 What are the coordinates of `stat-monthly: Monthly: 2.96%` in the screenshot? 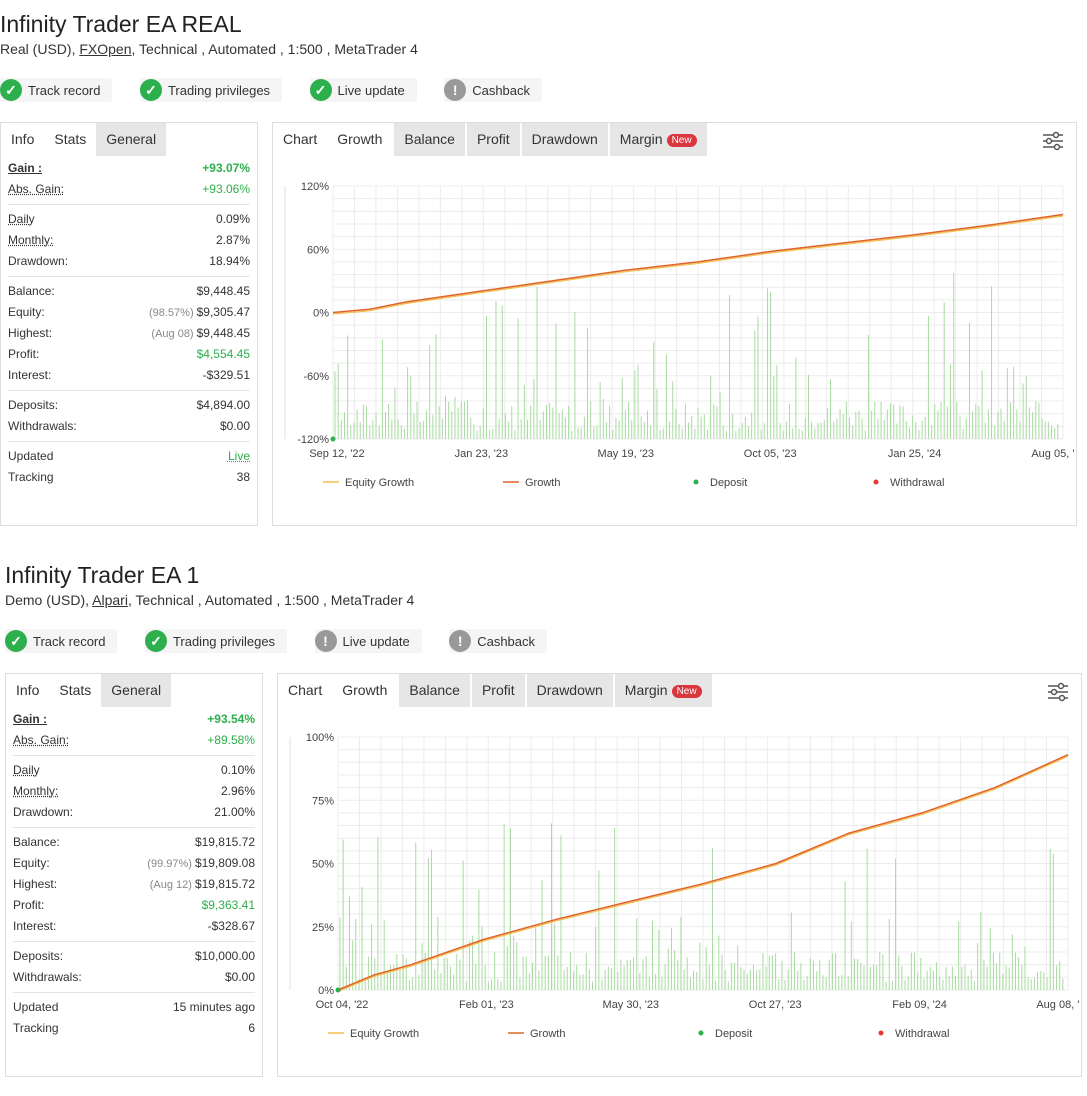 It's located at (134, 791).